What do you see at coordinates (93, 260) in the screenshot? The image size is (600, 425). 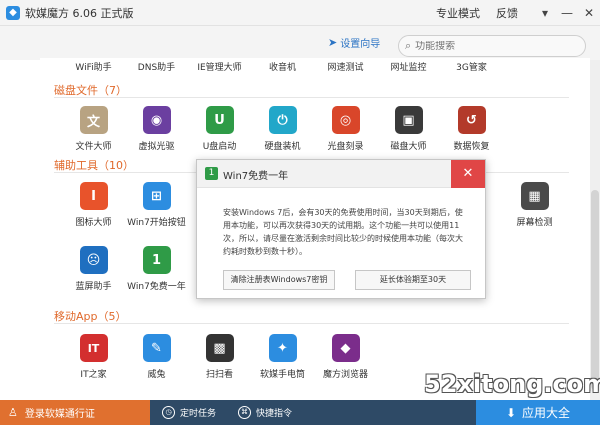 I see `bsod-helper-icon: ☹` at bounding box center [93, 260].